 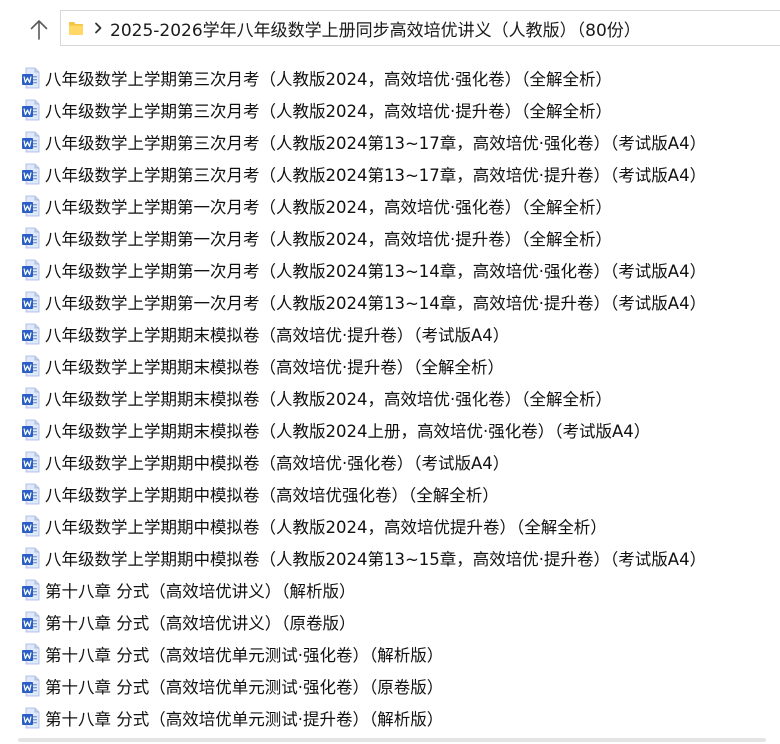 I want to click on folder-icon, so click(x=76, y=28).